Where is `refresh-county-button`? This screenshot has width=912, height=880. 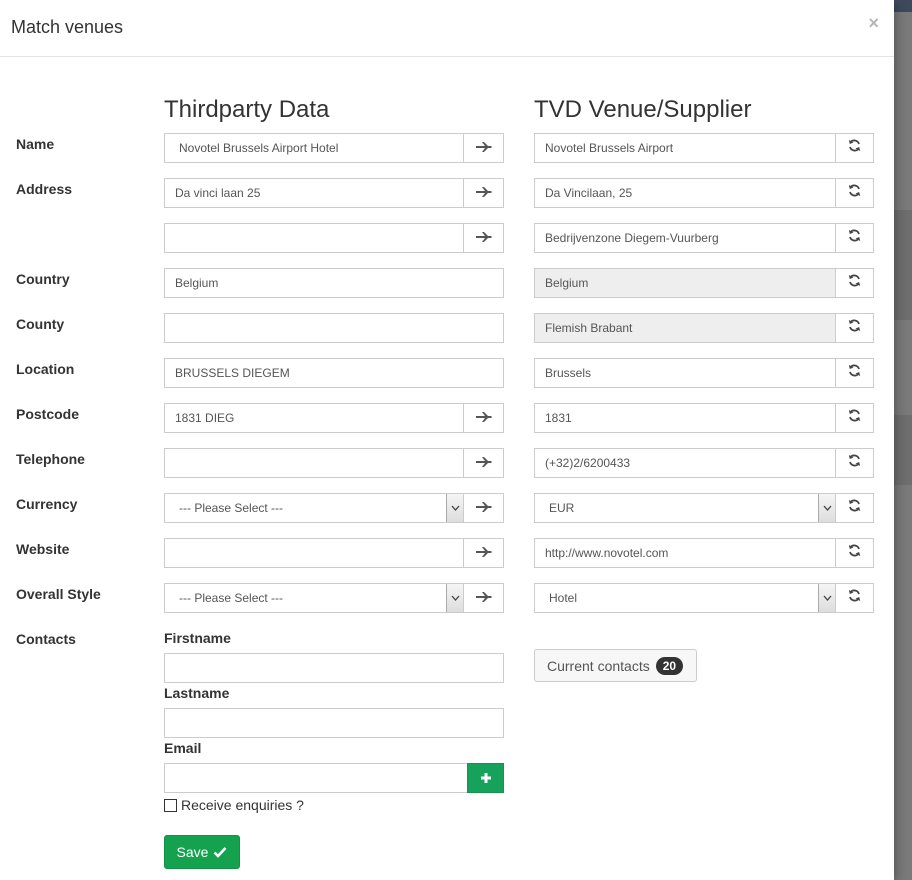
refresh-county-button is located at coordinates (854, 328).